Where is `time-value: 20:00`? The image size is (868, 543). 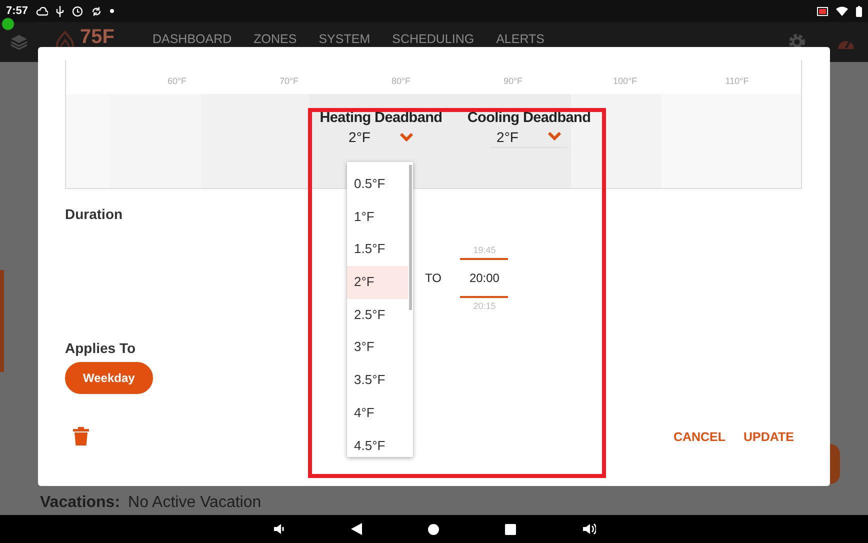 time-value: 20:00 is located at coordinates (484, 278).